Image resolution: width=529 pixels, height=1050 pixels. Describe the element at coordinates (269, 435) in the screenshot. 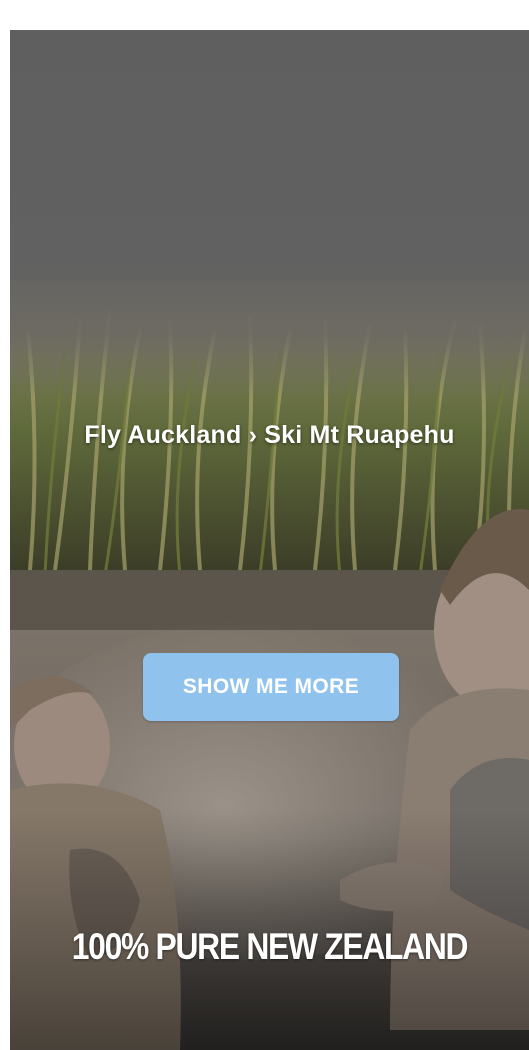

I see `headline-text: Fly Auckland › Ski Mt Ruapehu` at that location.